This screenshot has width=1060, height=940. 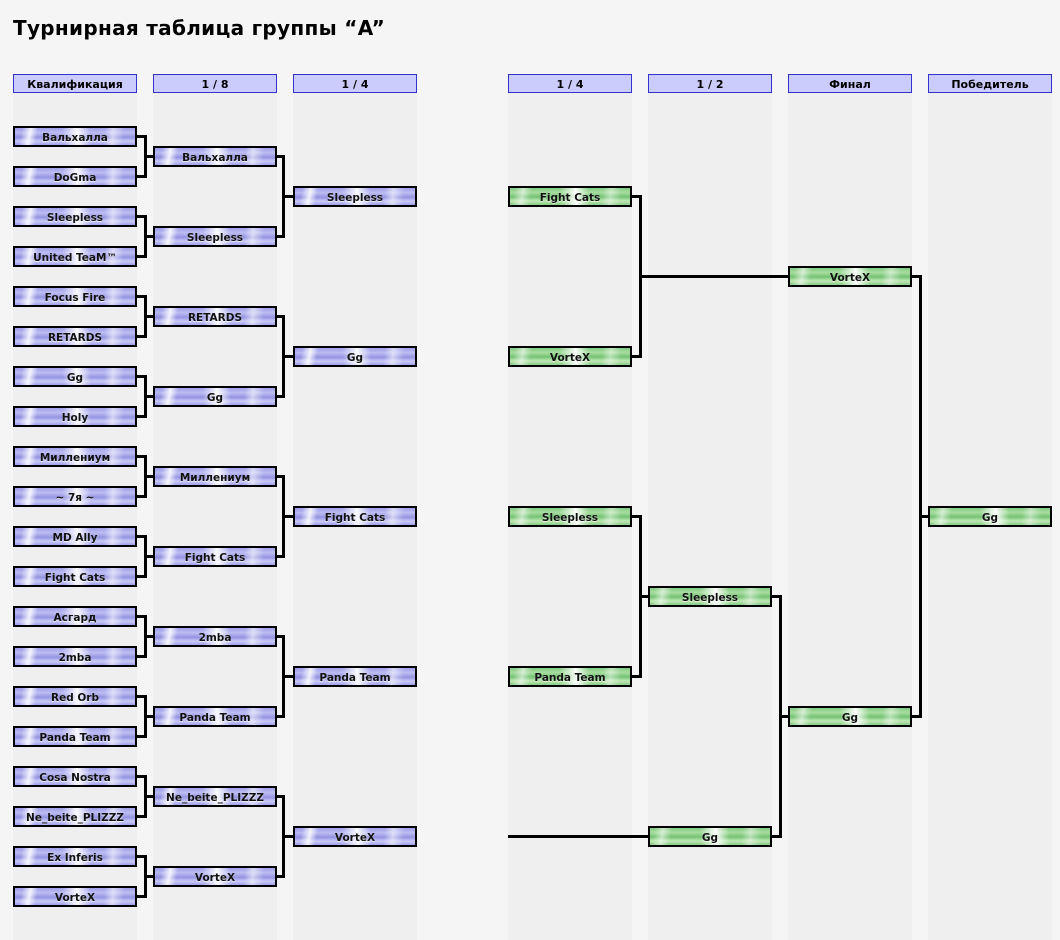 What do you see at coordinates (990, 83) in the screenshot?
I see `round-header-winner: Победитель` at bounding box center [990, 83].